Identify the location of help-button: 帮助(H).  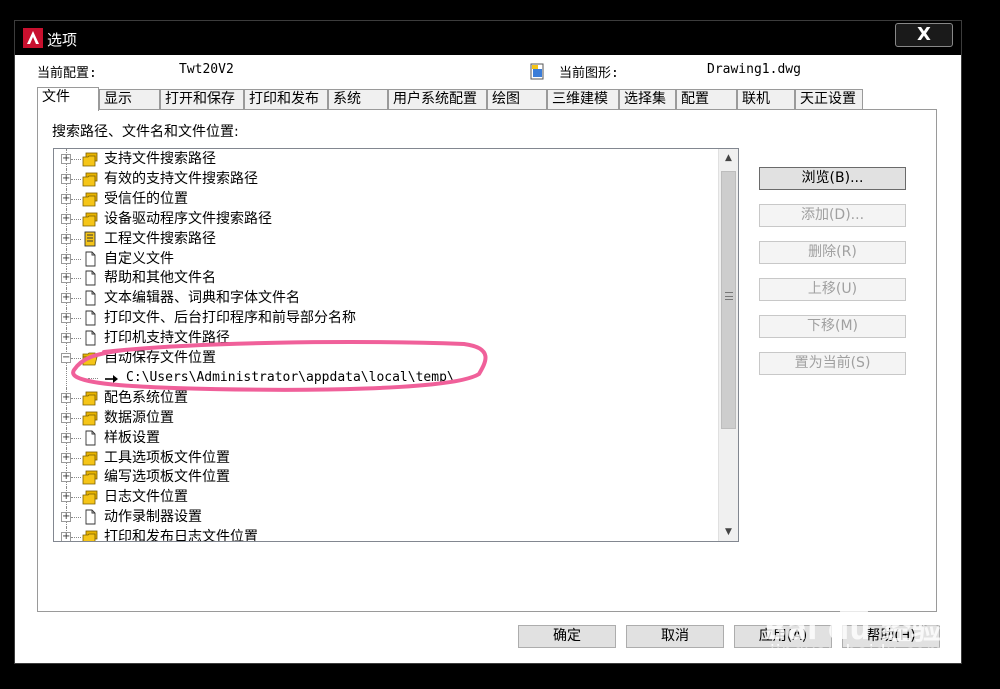
(891, 636).